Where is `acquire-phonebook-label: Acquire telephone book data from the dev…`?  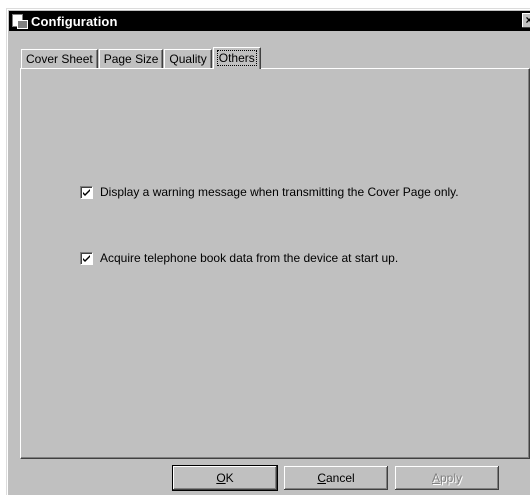 acquire-phonebook-label: Acquire telephone book data from the dev… is located at coordinates (249, 258).